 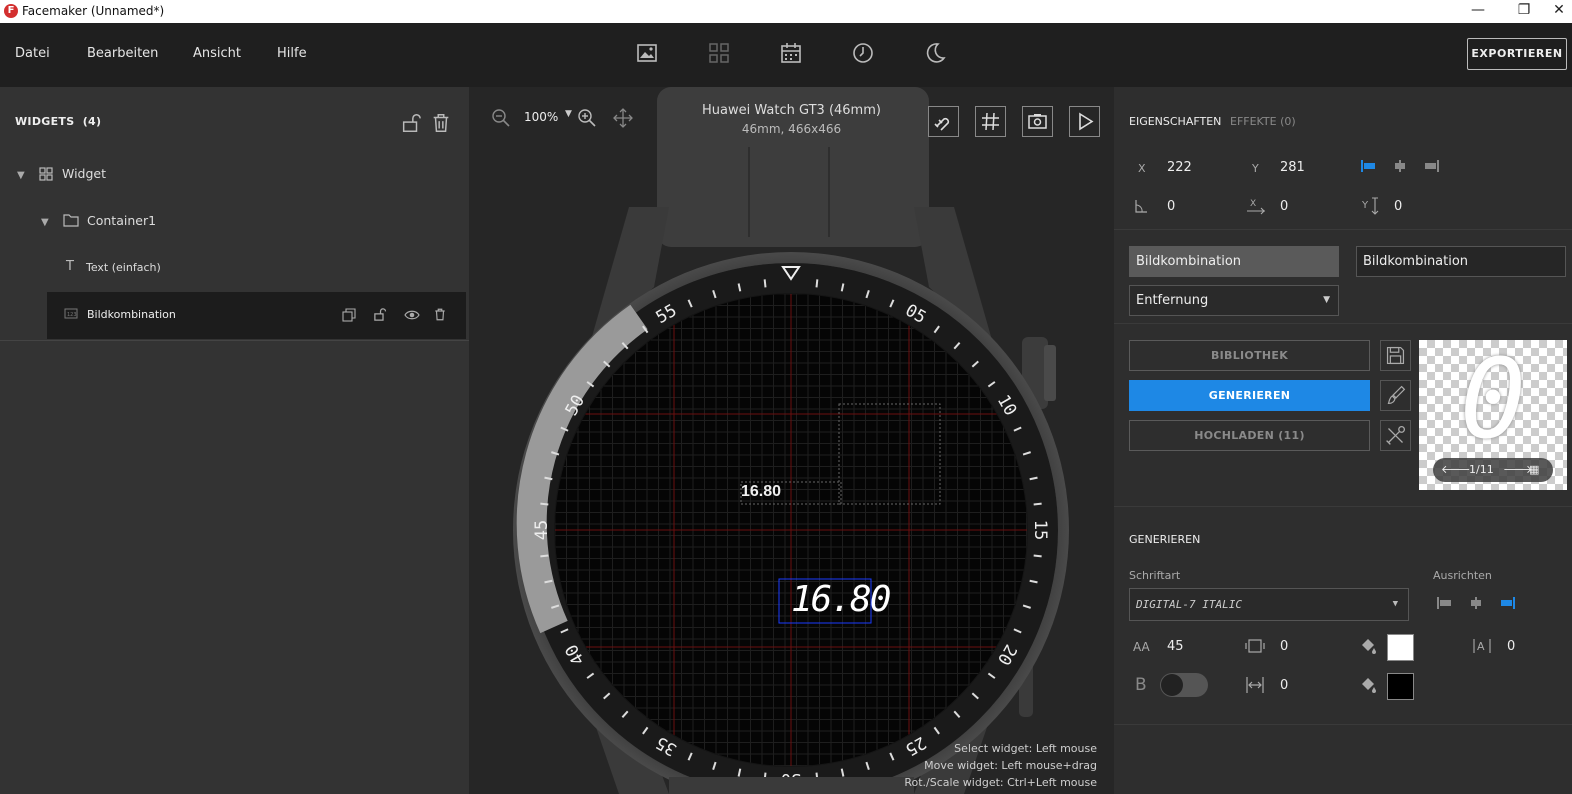 What do you see at coordinates (1461, 261) in the screenshot?
I see `name-field: Bildkombination` at bounding box center [1461, 261].